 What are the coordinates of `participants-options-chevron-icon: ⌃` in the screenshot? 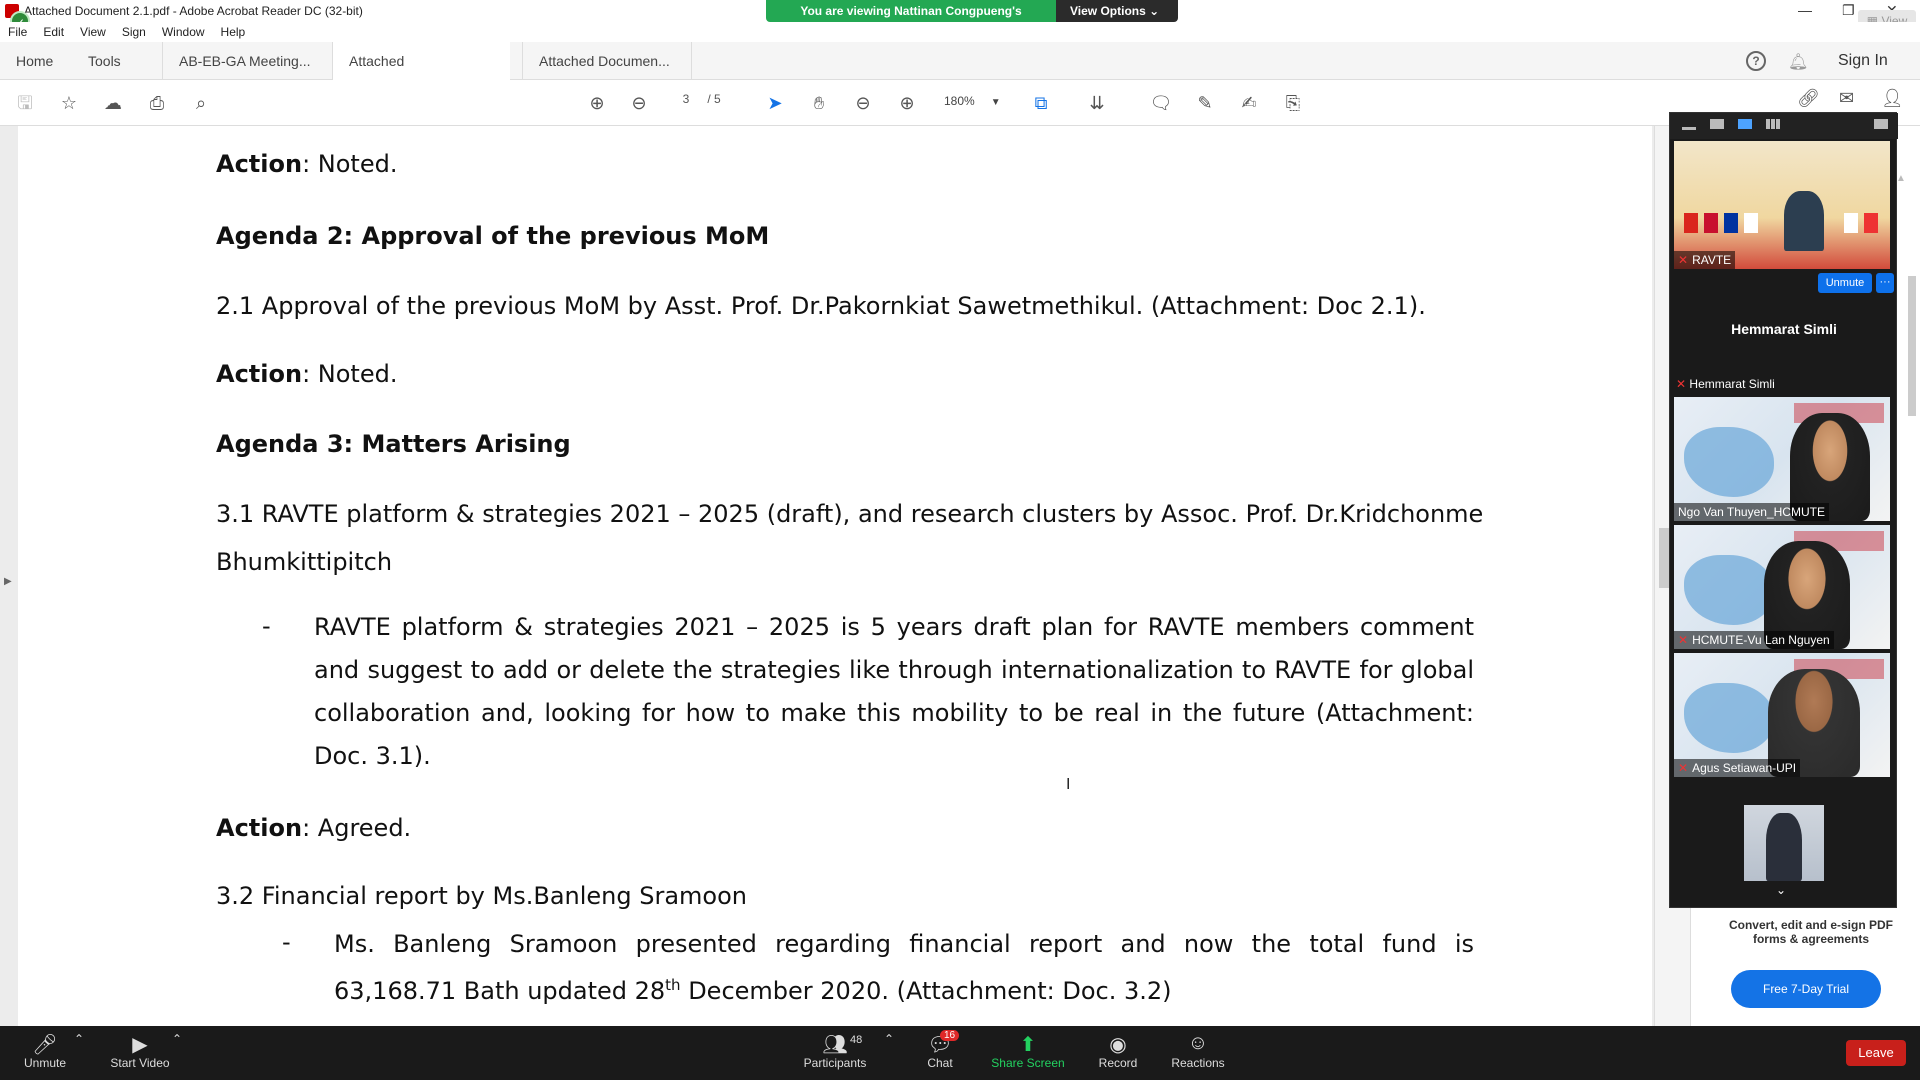 It's located at (889, 1039).